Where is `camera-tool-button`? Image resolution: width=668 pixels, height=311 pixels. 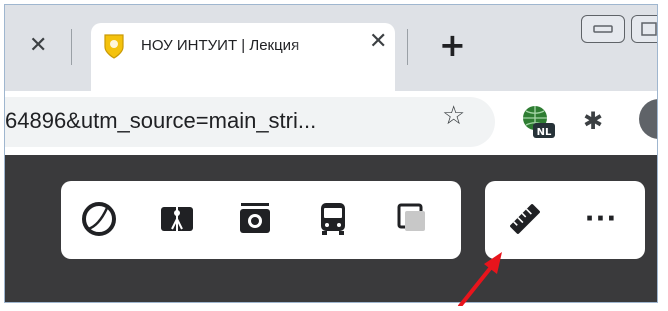 camera-tool-button is located at coordinates (255, 219).